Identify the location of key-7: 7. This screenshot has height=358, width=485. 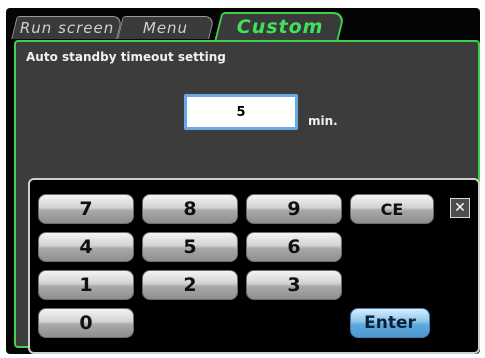
(86, 209).